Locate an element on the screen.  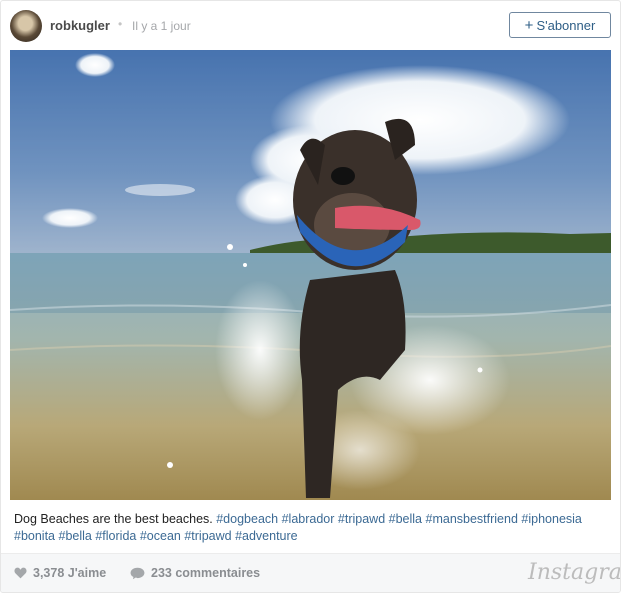
likes-label: 3,378 J'aime is located at coordinates (70, 573).